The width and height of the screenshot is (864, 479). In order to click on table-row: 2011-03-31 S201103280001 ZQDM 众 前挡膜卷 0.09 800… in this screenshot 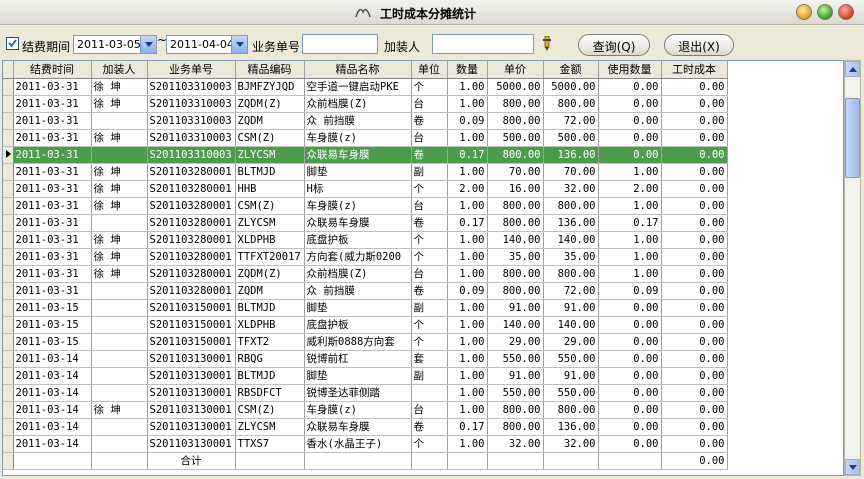, I will do `click(365, 291)`.